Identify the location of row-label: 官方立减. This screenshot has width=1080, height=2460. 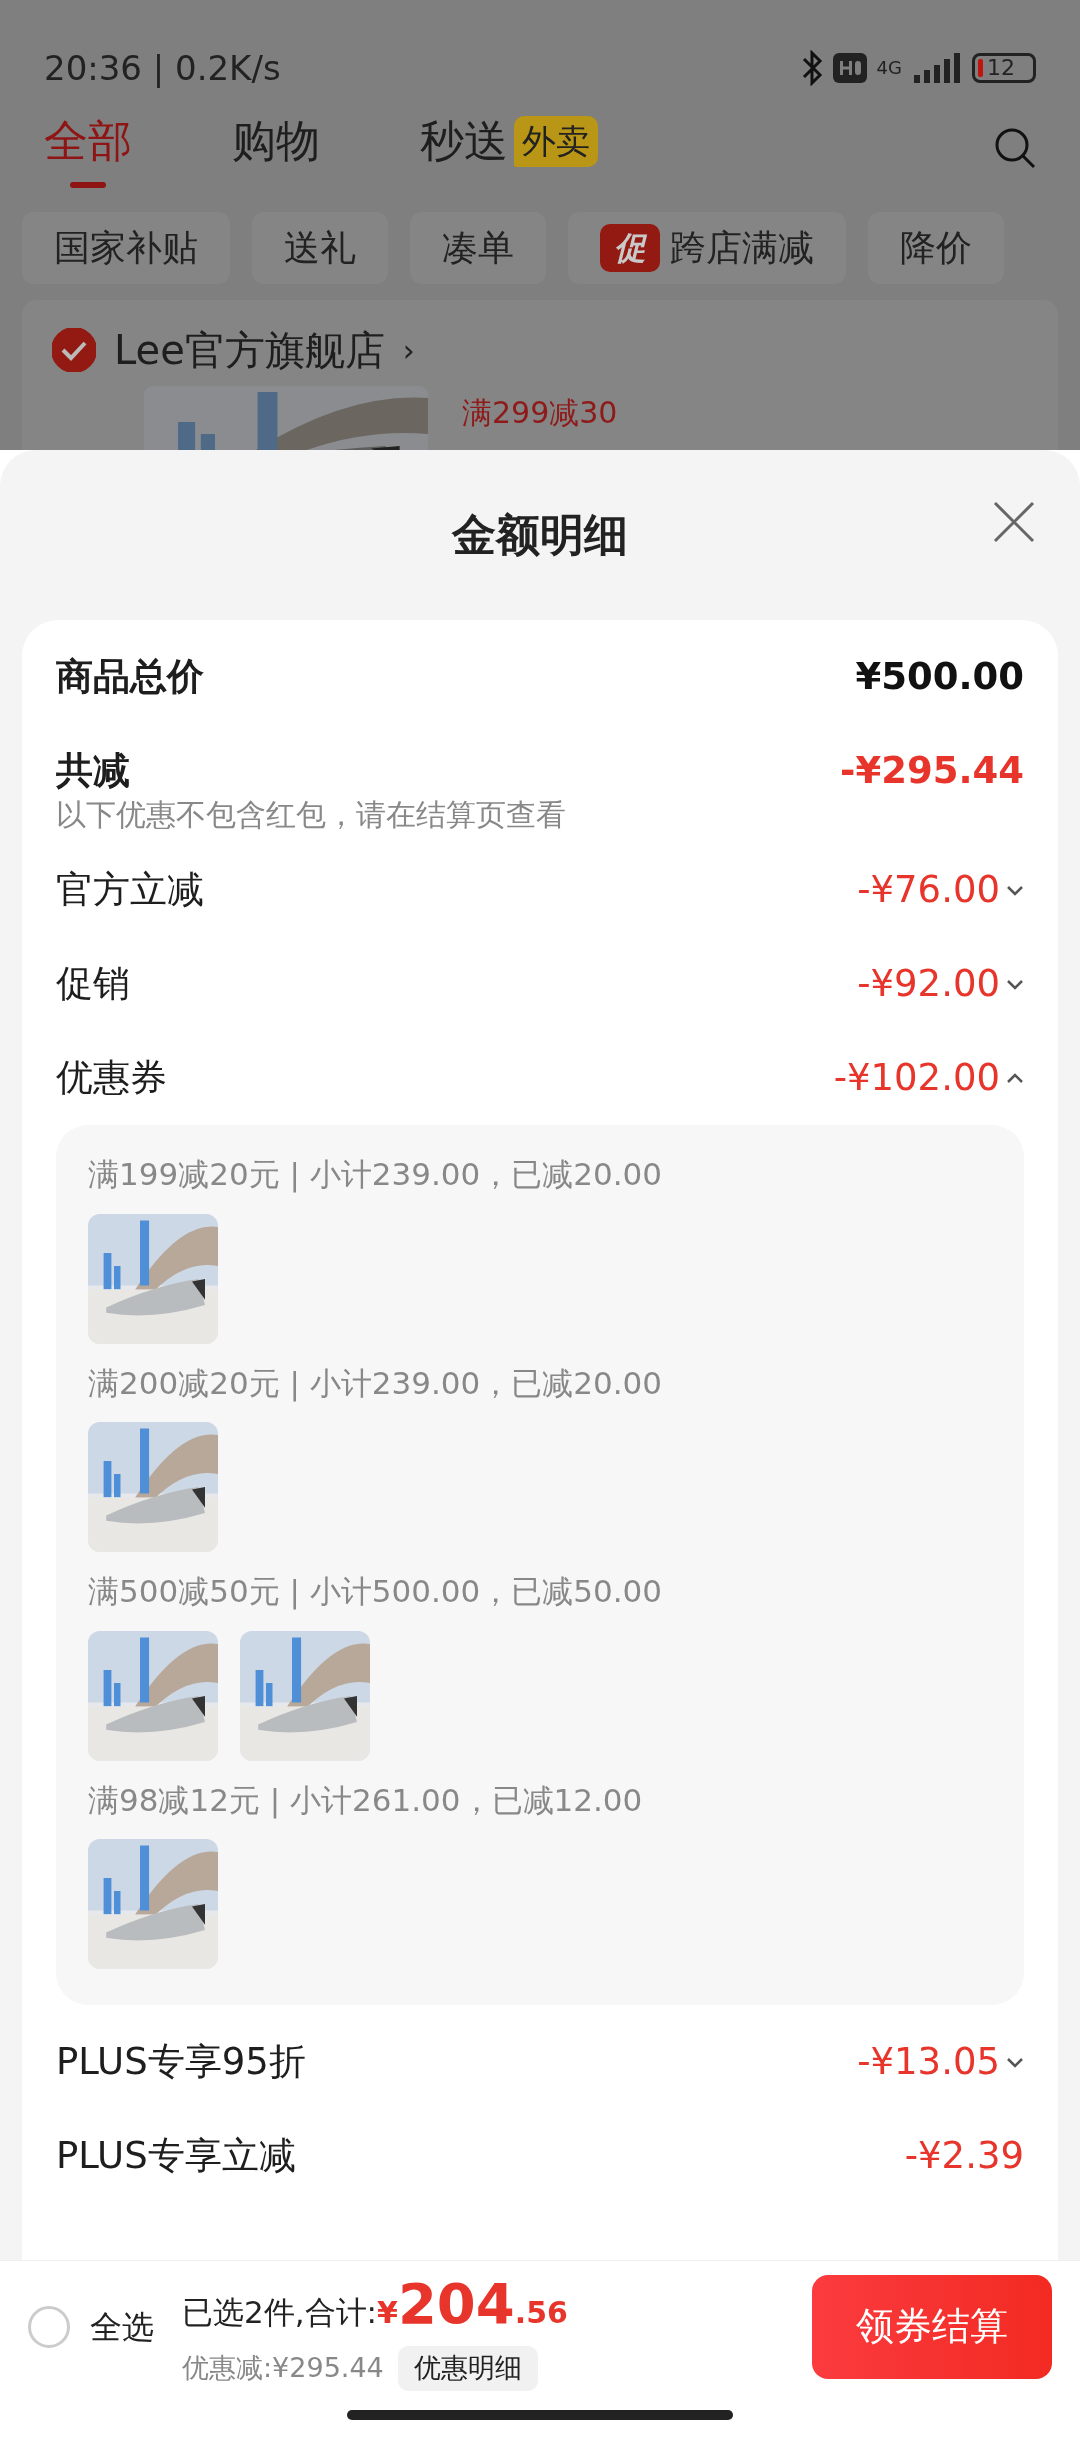
(130, 890).